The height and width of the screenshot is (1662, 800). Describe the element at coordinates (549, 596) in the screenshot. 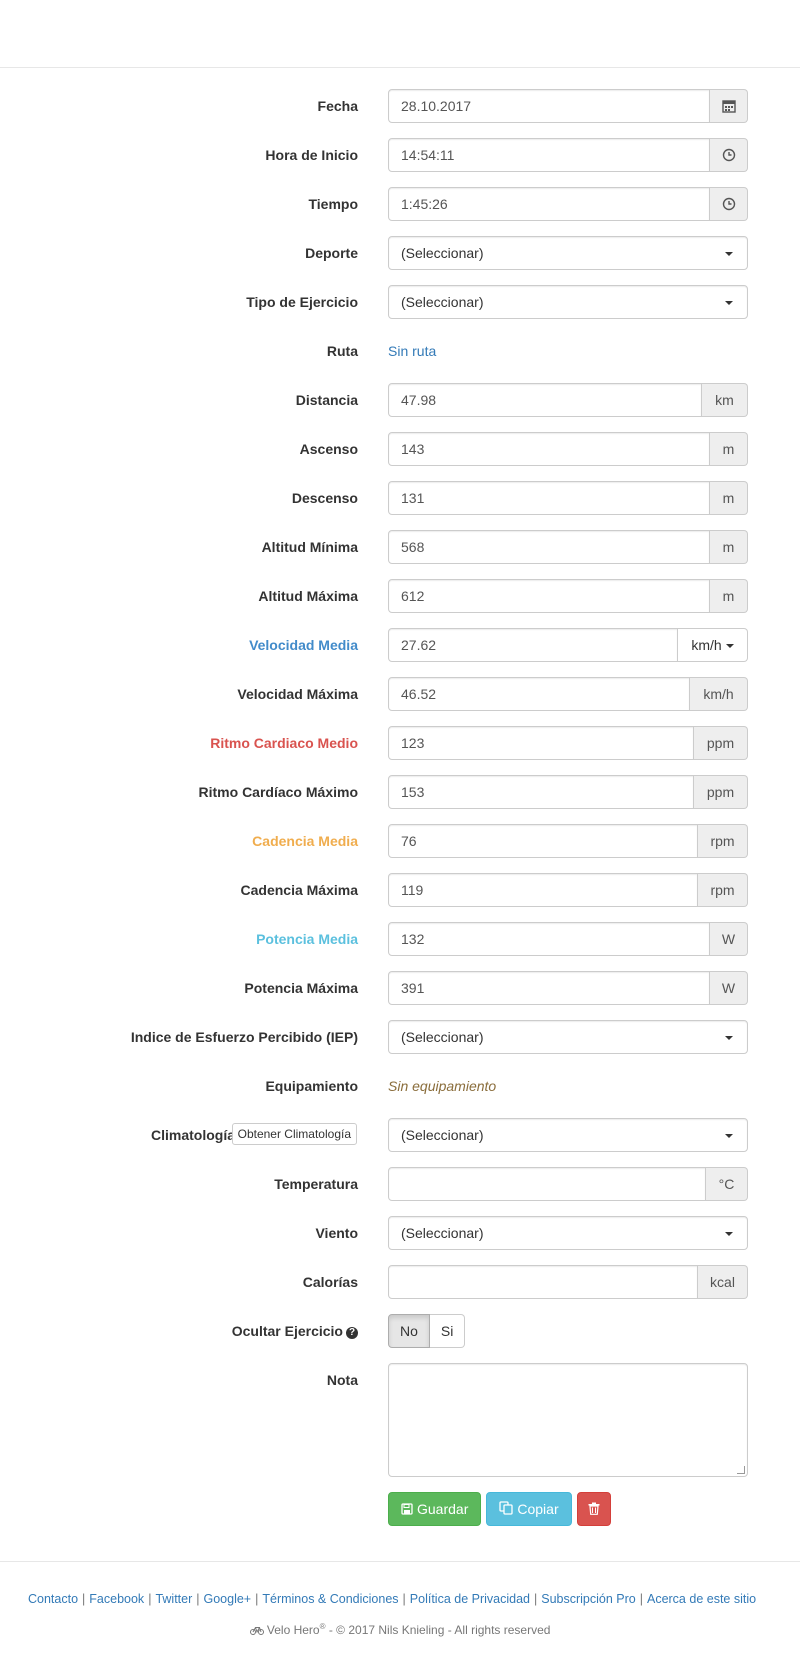

I see `max-altitude-input: 612` at that location.